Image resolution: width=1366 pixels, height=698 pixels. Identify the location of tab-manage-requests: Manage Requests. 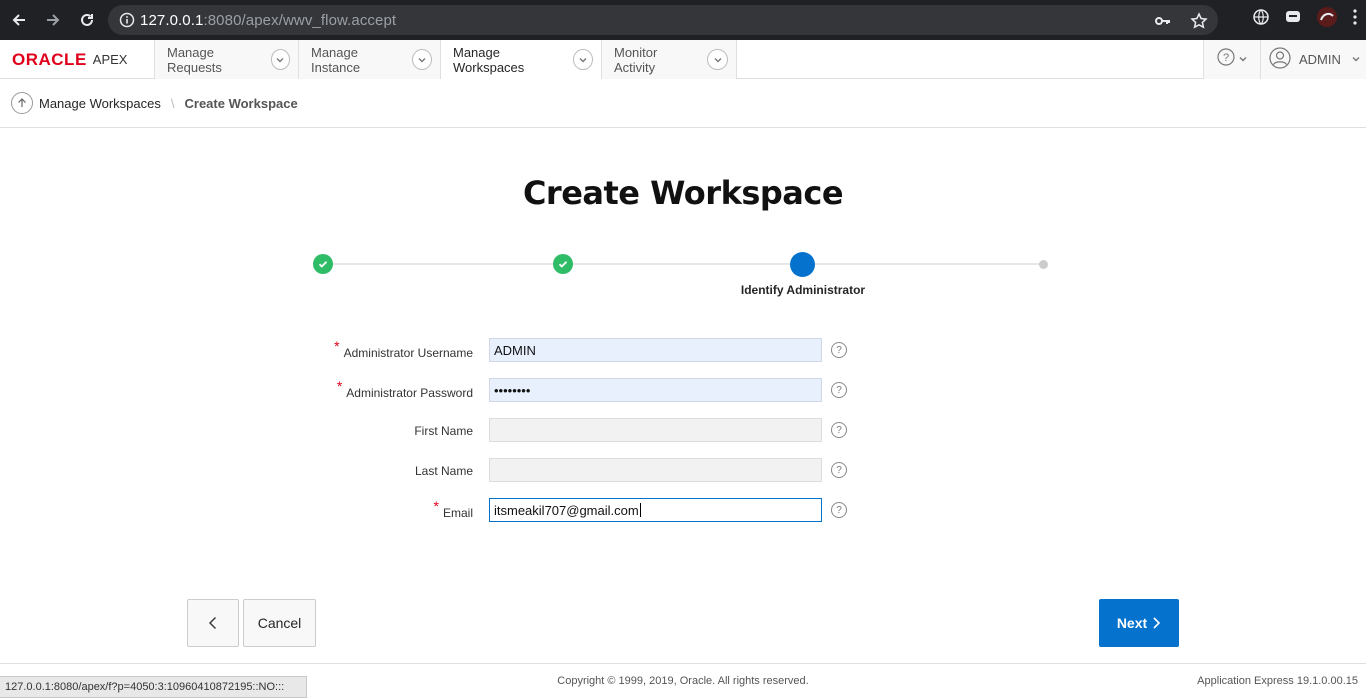
(227, 59).